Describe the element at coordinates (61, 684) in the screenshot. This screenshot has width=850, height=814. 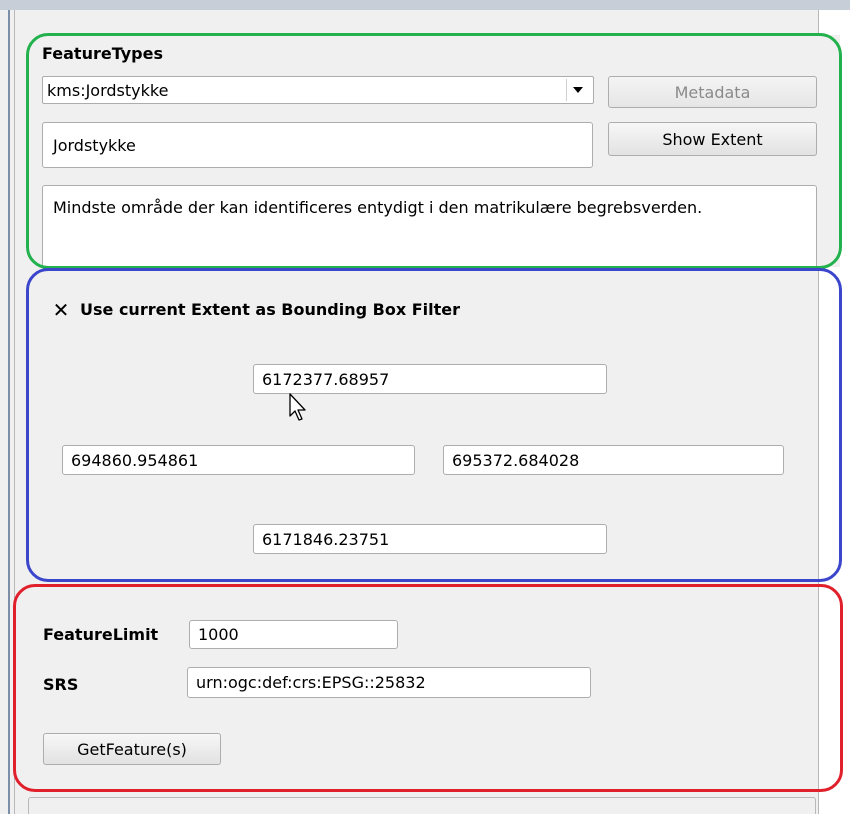
I see `srs-label: SRS` at that location.